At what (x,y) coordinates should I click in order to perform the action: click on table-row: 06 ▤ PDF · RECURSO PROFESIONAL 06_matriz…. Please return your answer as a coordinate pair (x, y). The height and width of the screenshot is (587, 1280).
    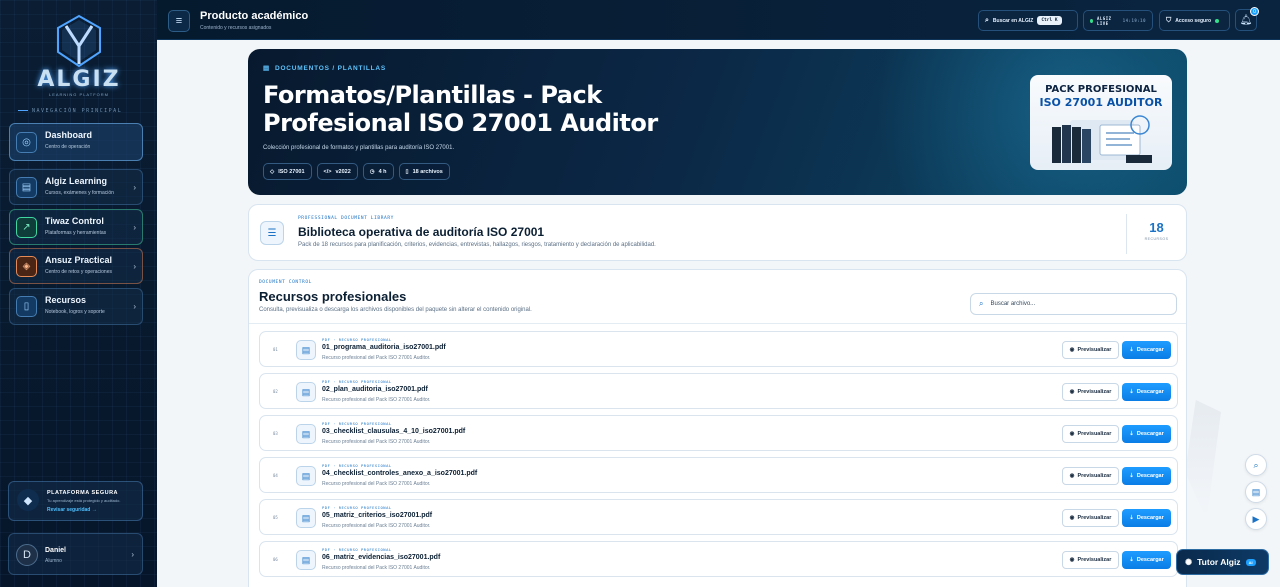
    Looking at the image, I should click on (718, 559).